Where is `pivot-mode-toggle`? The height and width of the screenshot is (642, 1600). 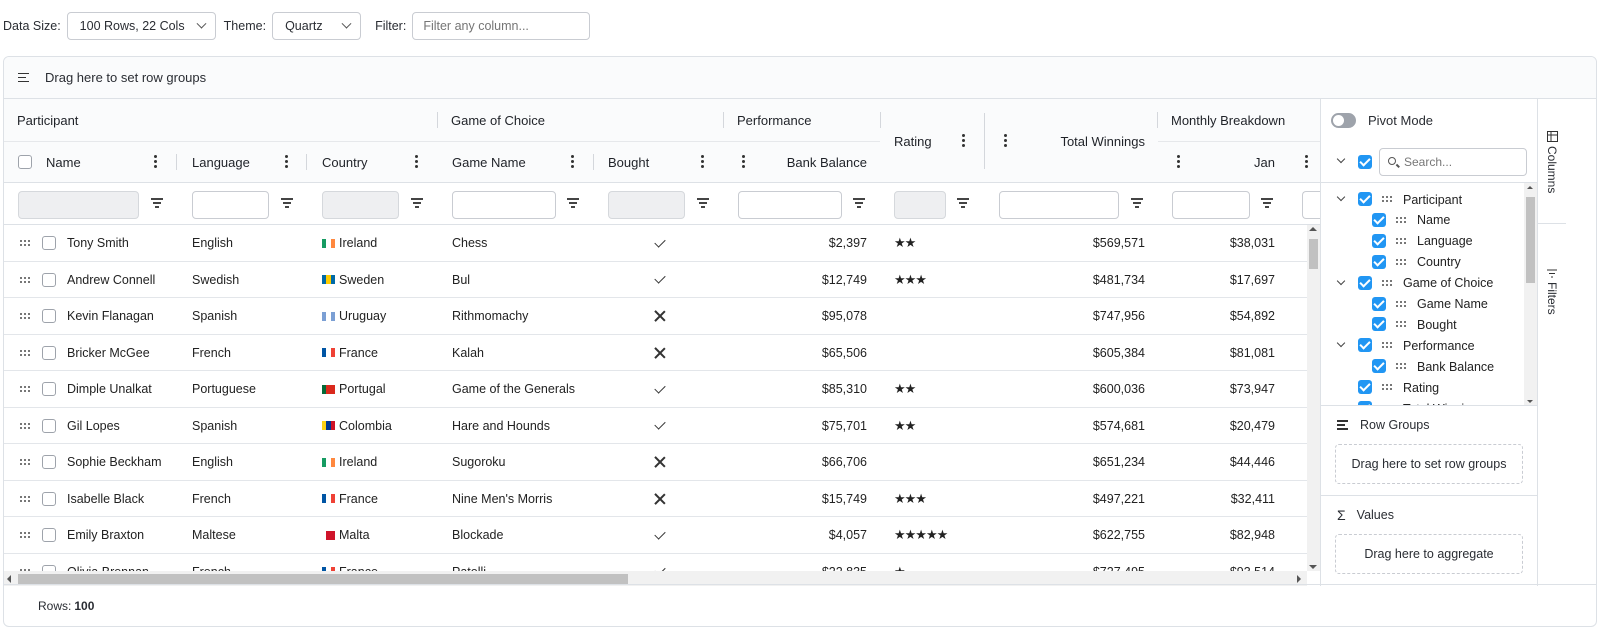
pivot-mode-toggle is located at coordinates (1343, 120).